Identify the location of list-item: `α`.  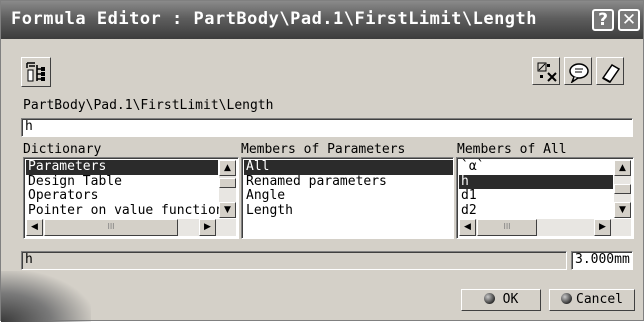
(536, 167).